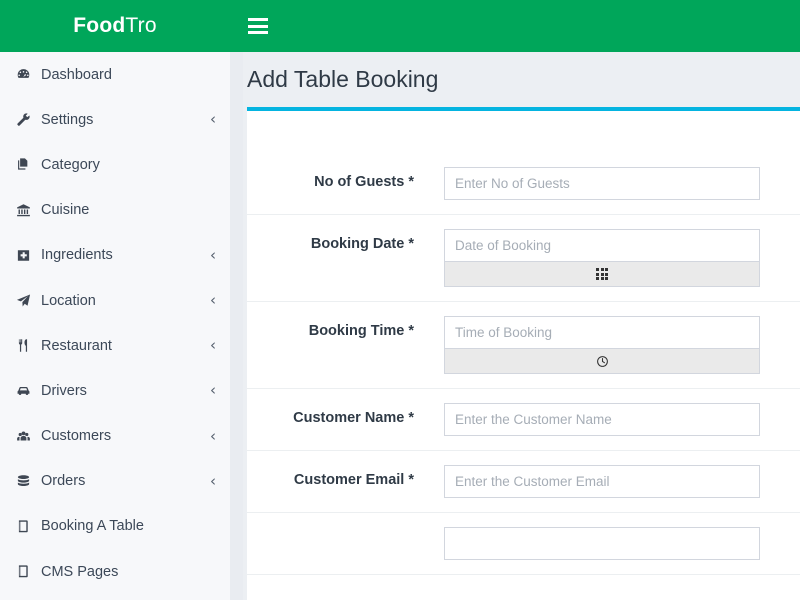 This screenshot has width=800, height=600. What do you see at coordinates (141, 25) in the screenshot?
I see `brand-logo-light: Tro` at bounding box center [141, 25].